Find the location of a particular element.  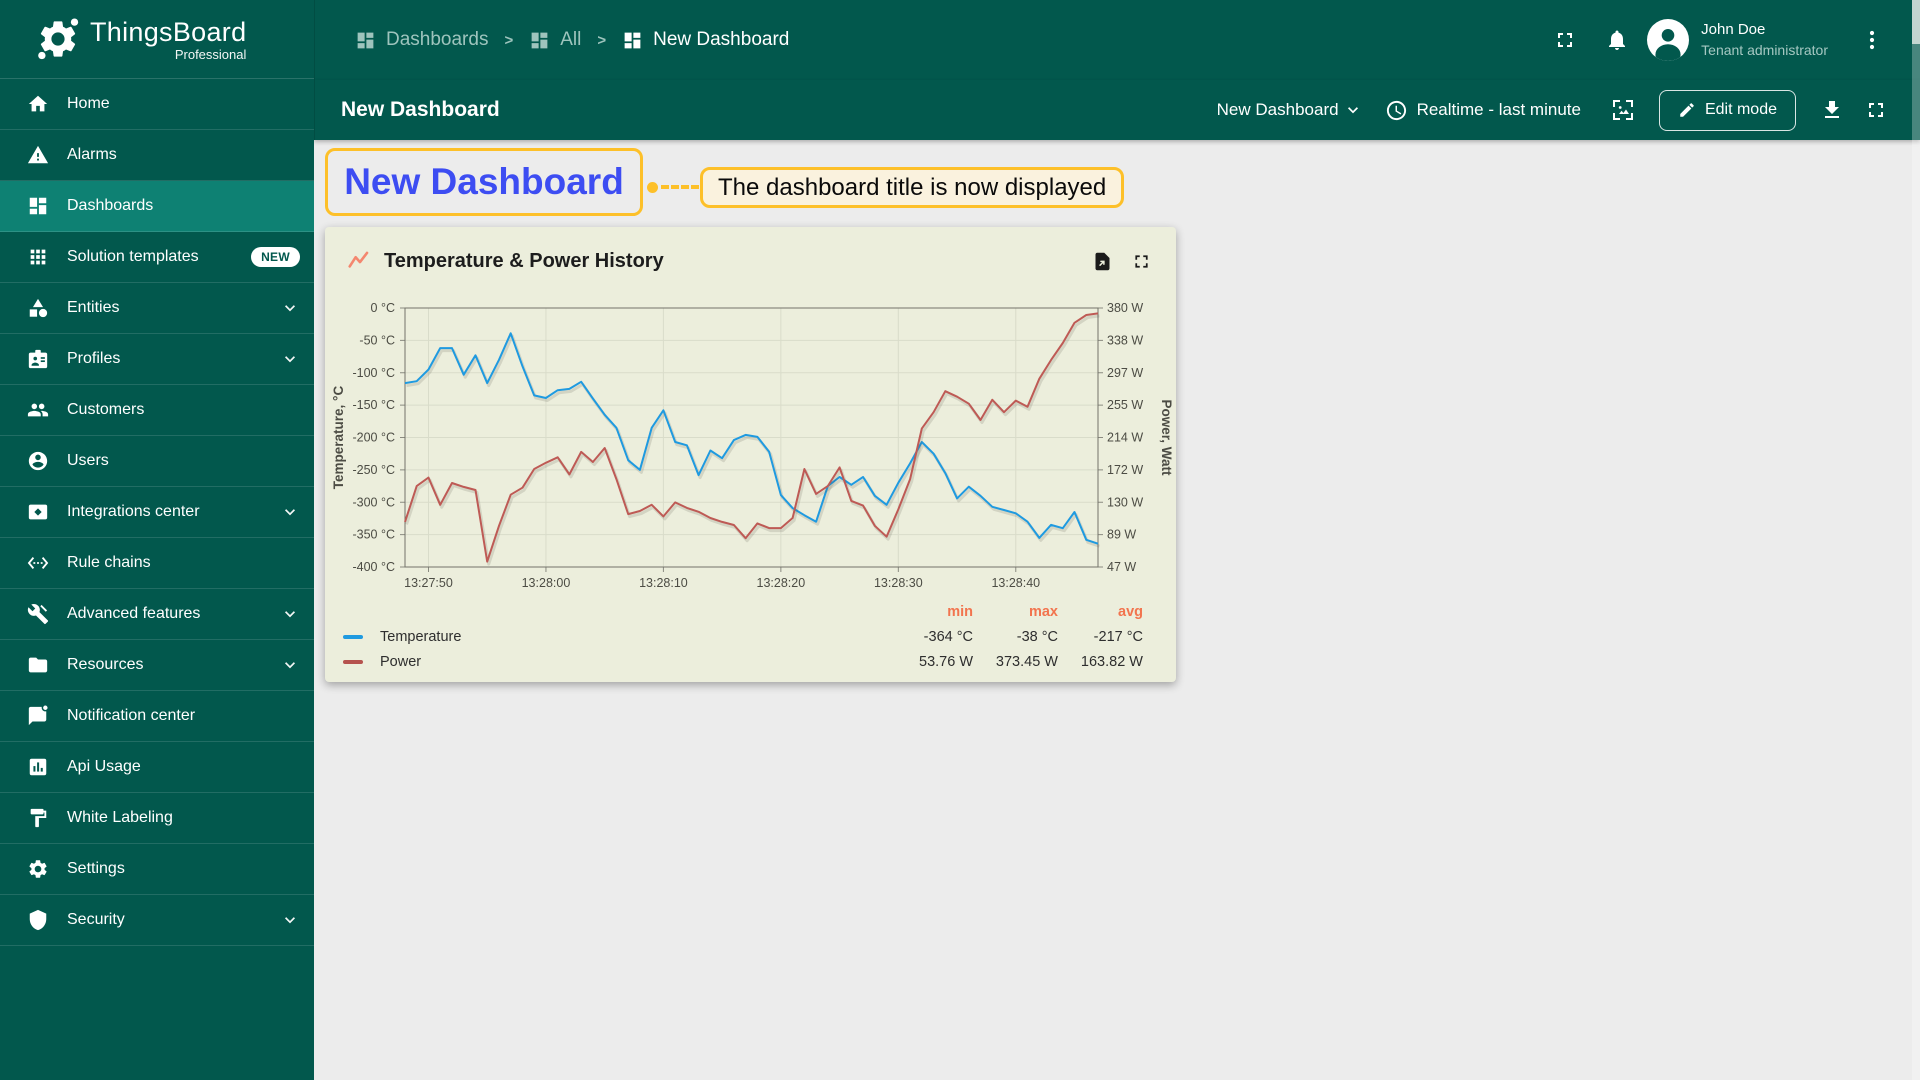

kebab-menu-icon is located at coordinates (1872, 40).